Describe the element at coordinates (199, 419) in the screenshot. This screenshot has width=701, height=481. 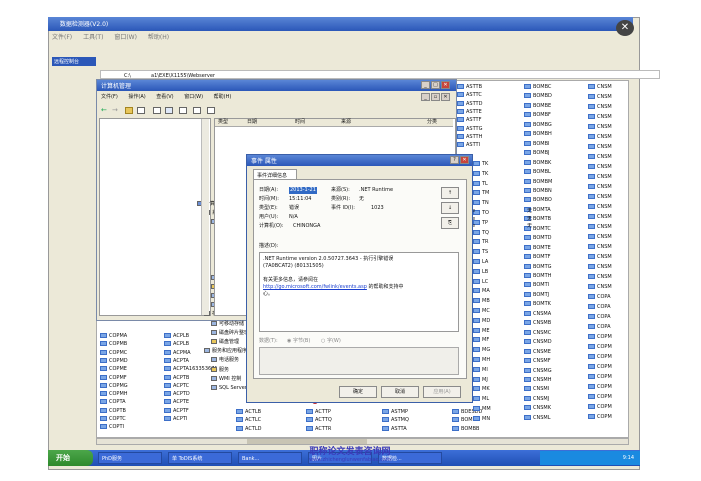
I see `file-item: ACPTI` at that location.